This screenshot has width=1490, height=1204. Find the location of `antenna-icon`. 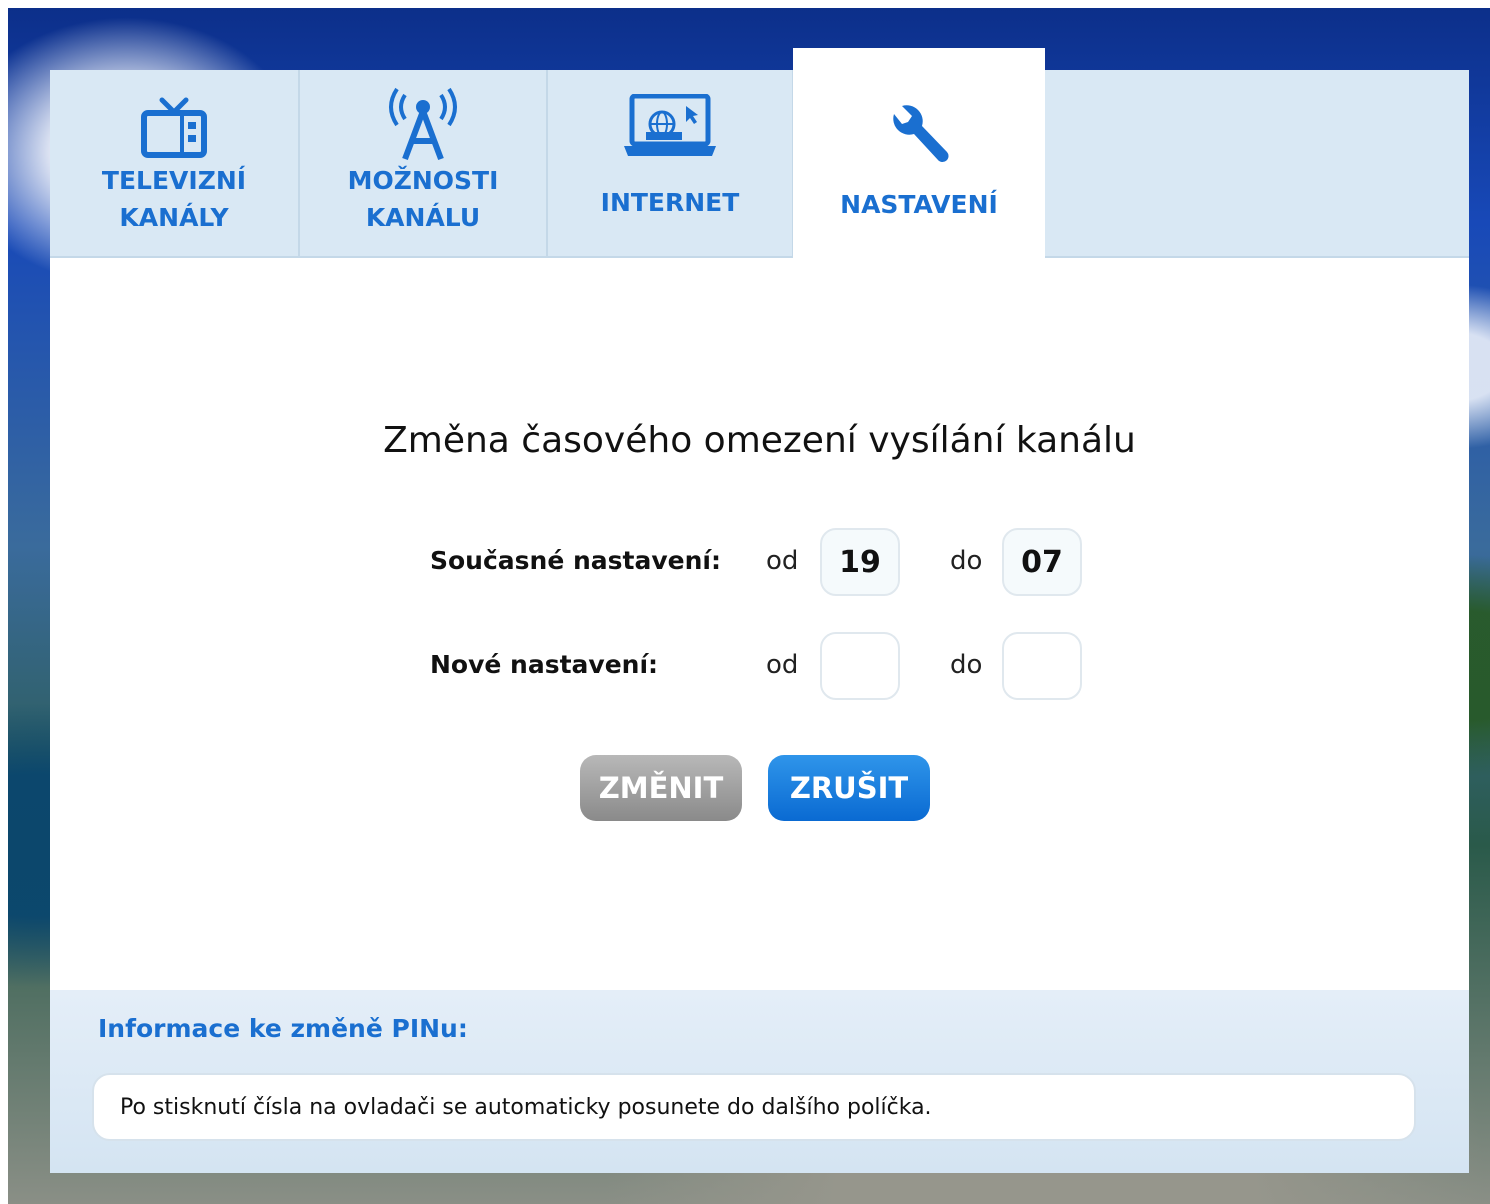

antenna-icon is located at coordinates (423, 120).